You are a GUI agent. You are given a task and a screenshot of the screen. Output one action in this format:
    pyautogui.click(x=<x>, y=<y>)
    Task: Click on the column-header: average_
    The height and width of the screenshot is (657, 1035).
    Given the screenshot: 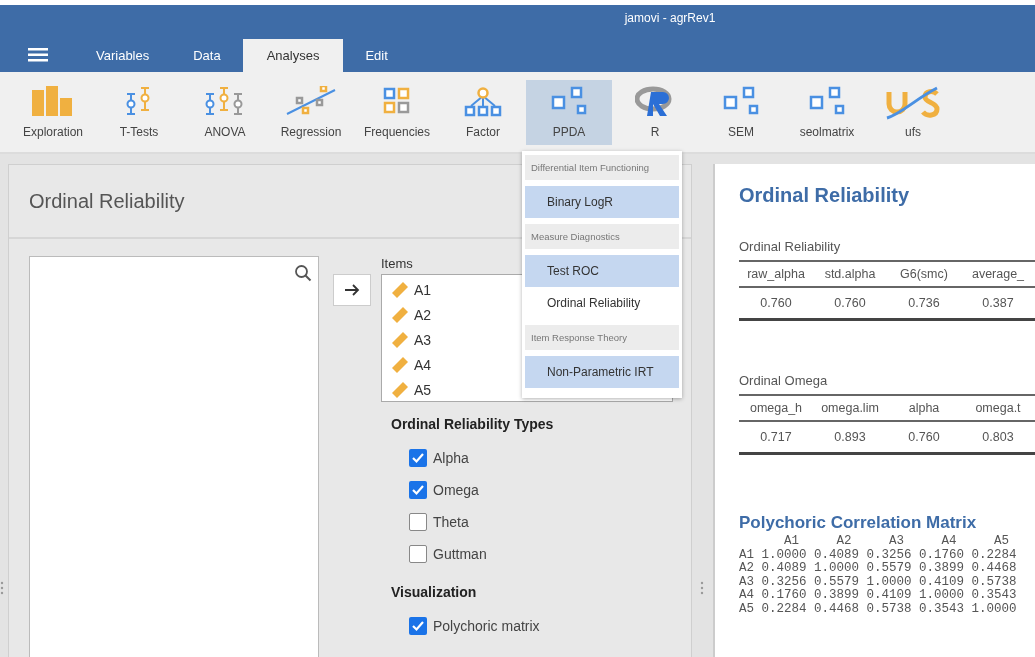 What is the action you would take?
    pyautogui.click(x=998, y=274)
    